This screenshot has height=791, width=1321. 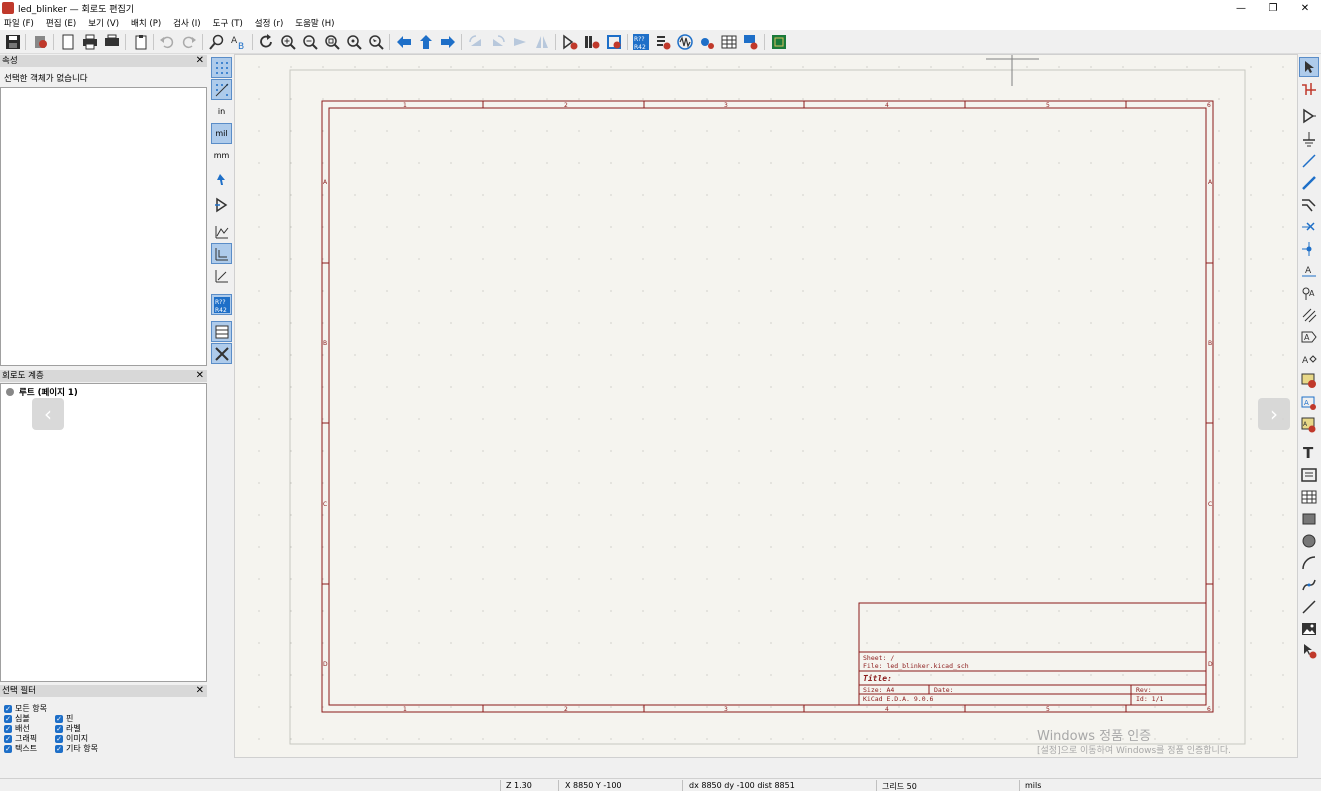 What do you see at coordinates (1309, 271) in the screenshot?
I see `add-label-icon: A` at bounding box center [1309, 271].